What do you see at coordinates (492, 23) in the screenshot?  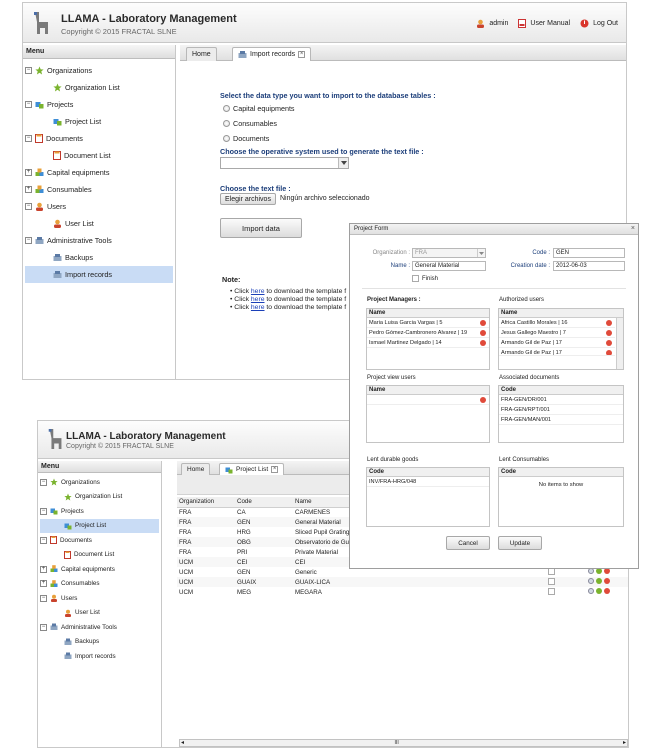 I see `user-menu: admin` at bounding box center [492, 23].